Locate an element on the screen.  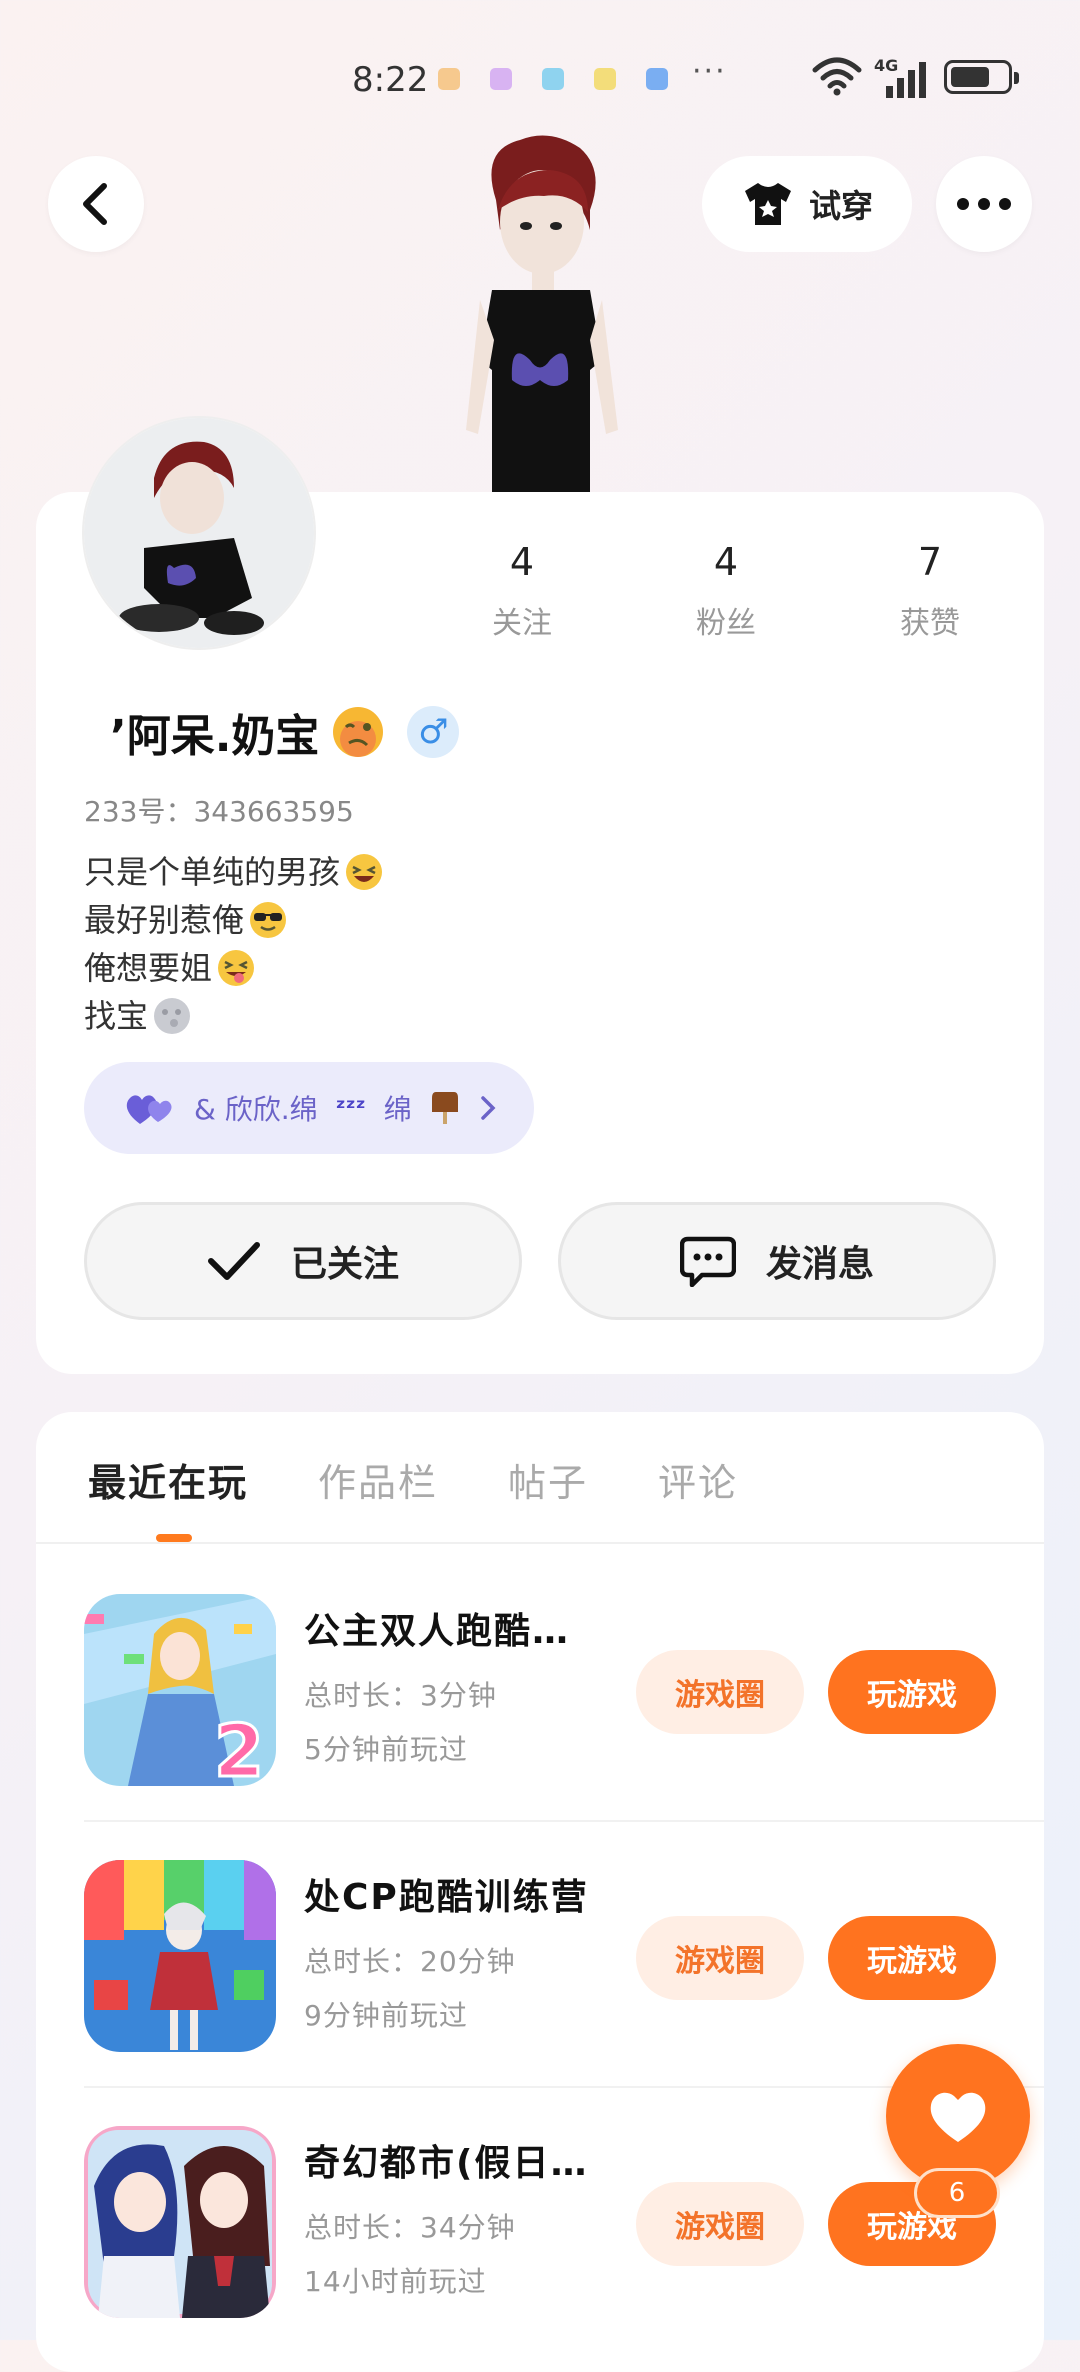
bio: 只是个单纯的男孩 最好别惹俺 俺想要姐 找宝 is located at coordinates (234, 944).